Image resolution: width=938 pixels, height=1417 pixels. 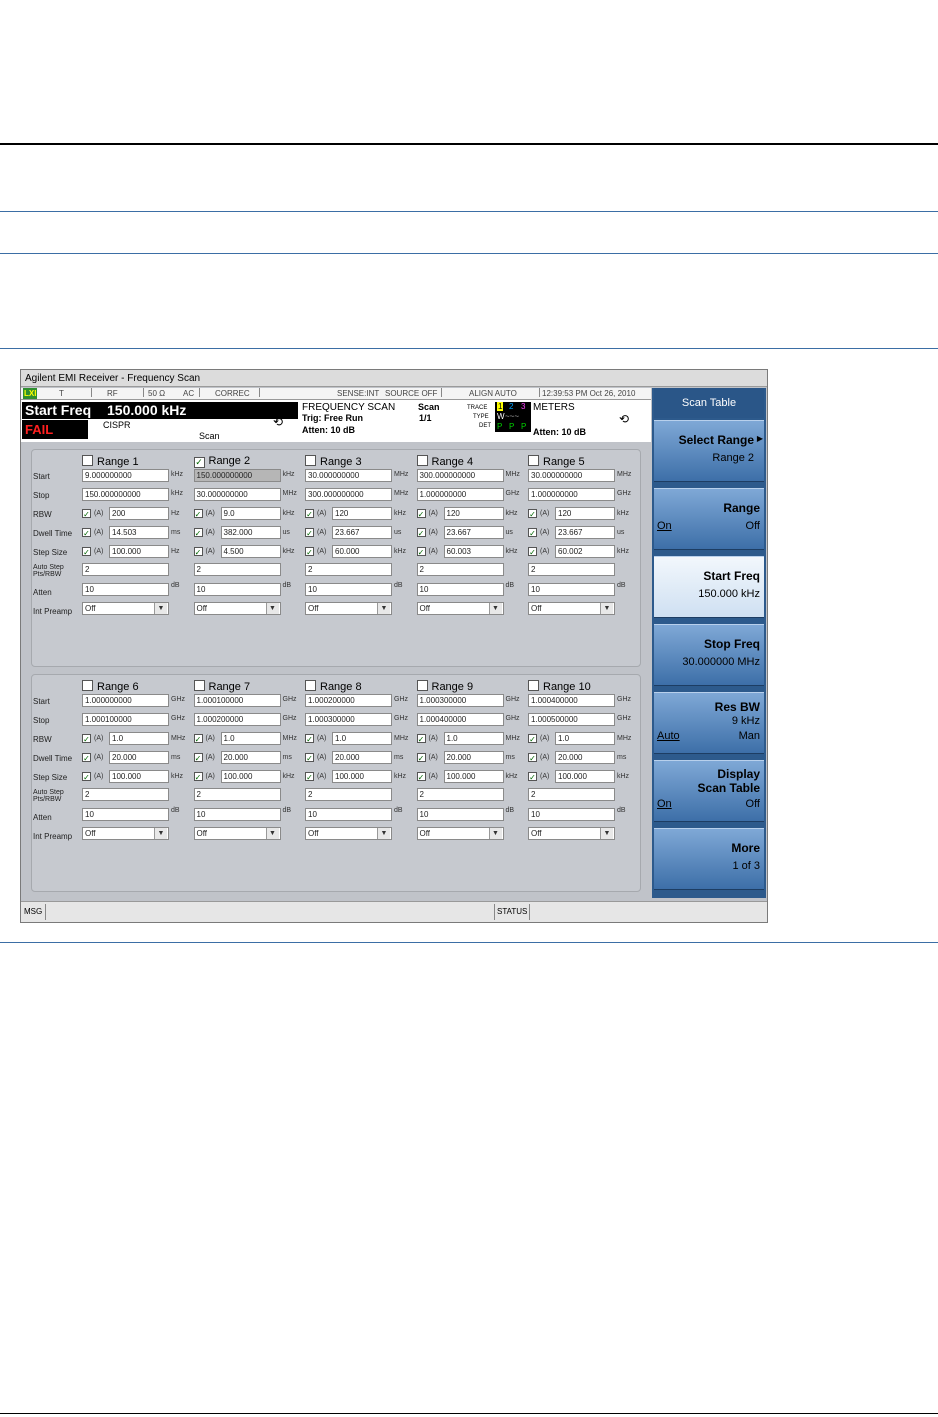 What do you see at coordinates (709, 723) in the screenshot?
I see `res-bw-softkey: Res BW 9 kHz Auto Man` at bounding box center [709, 723].